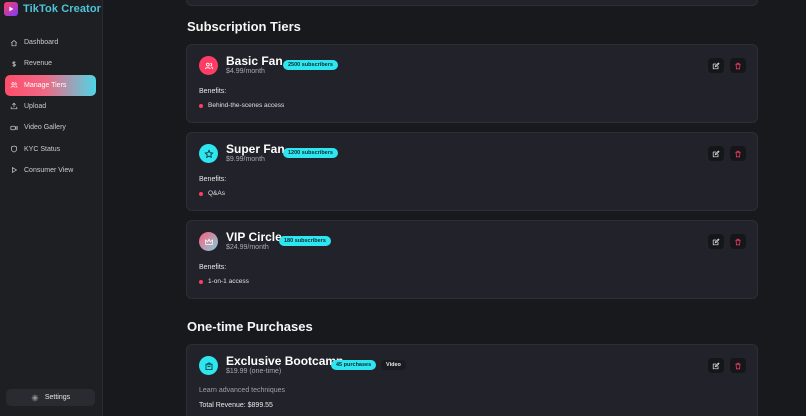  I want to click on sidebar-item-label: Manage Tiers, so click(45, 85).